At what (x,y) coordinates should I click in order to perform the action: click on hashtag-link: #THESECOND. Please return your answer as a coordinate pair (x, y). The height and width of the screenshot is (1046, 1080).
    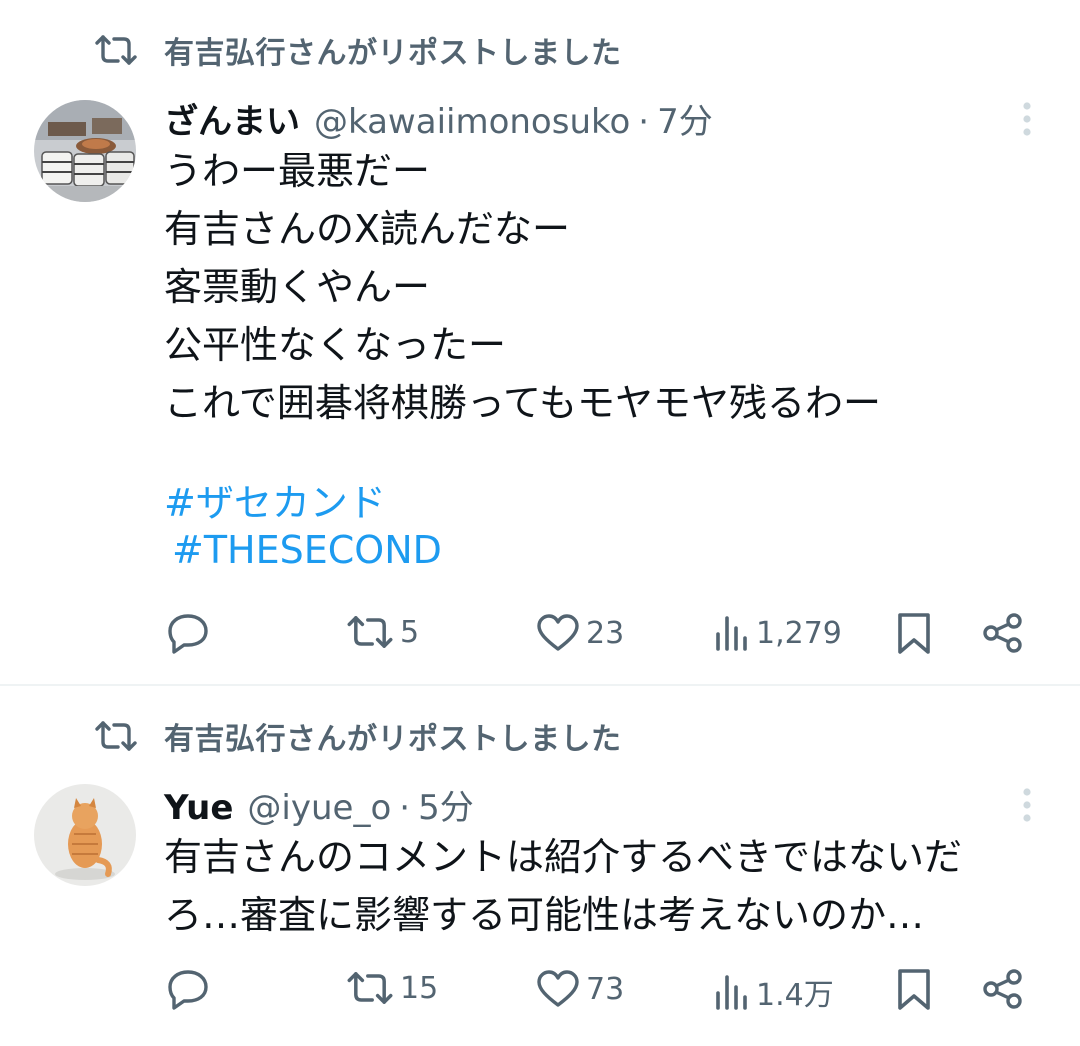
    Looking at the image, I should click on (307, 550).